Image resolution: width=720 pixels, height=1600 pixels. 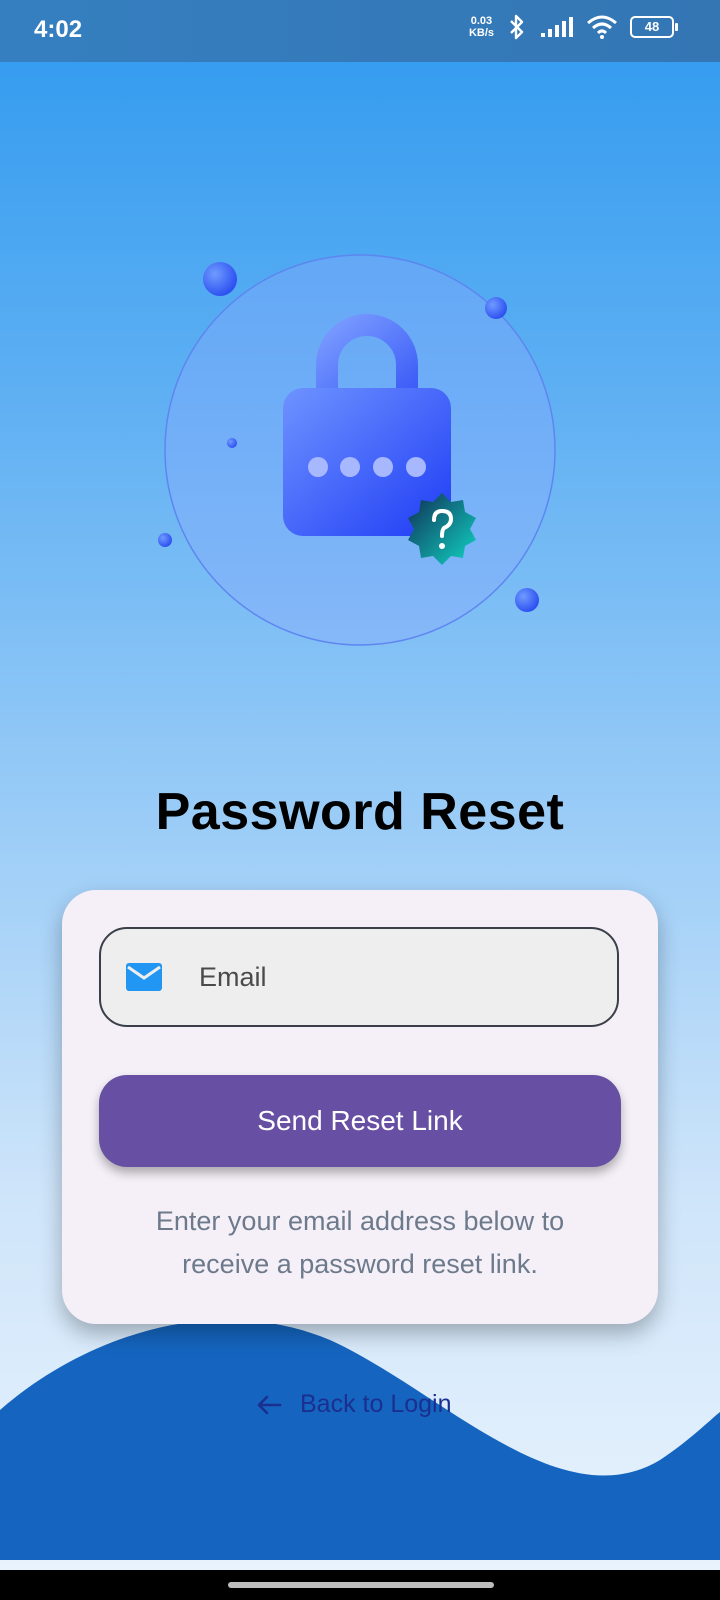 I want to click on back-to-login-label: Back to Login, so click(x=376, y=1404).